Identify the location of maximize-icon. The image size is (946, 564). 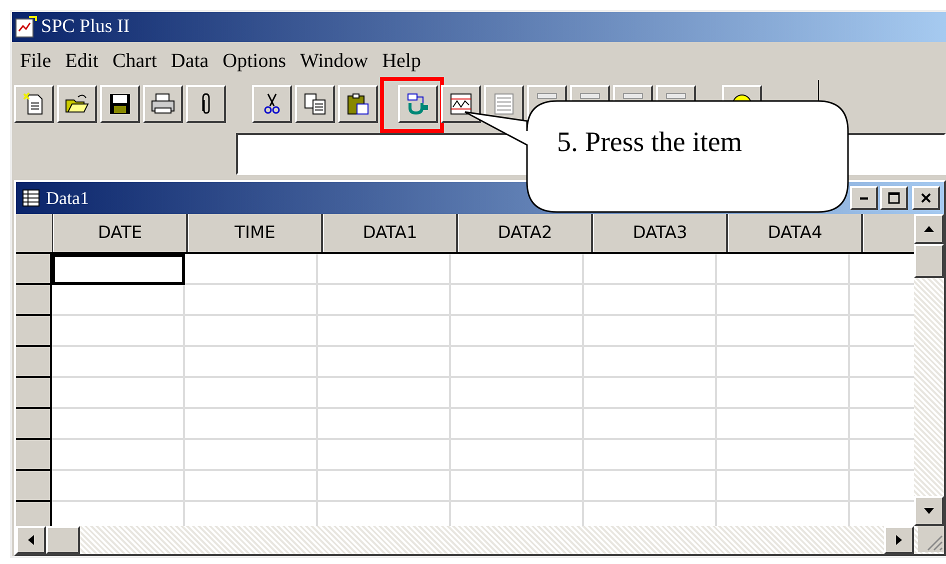
(894, 198).